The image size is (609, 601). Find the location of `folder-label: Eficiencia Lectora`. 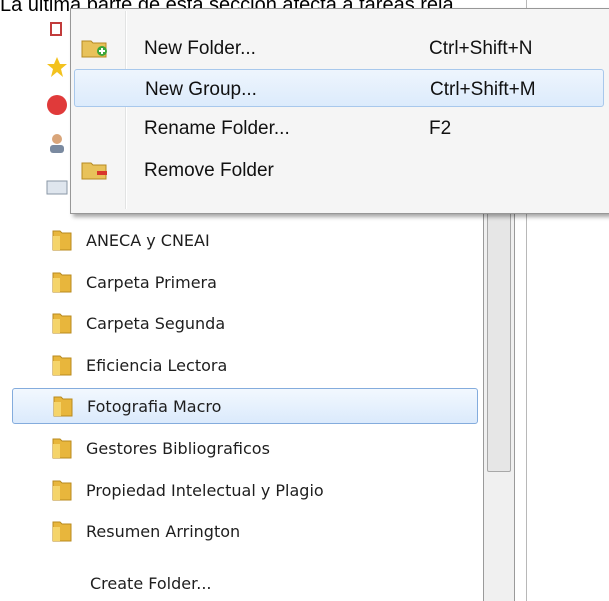

folder-label: Eficiencia Lectora is located at coordinates (157, 365).